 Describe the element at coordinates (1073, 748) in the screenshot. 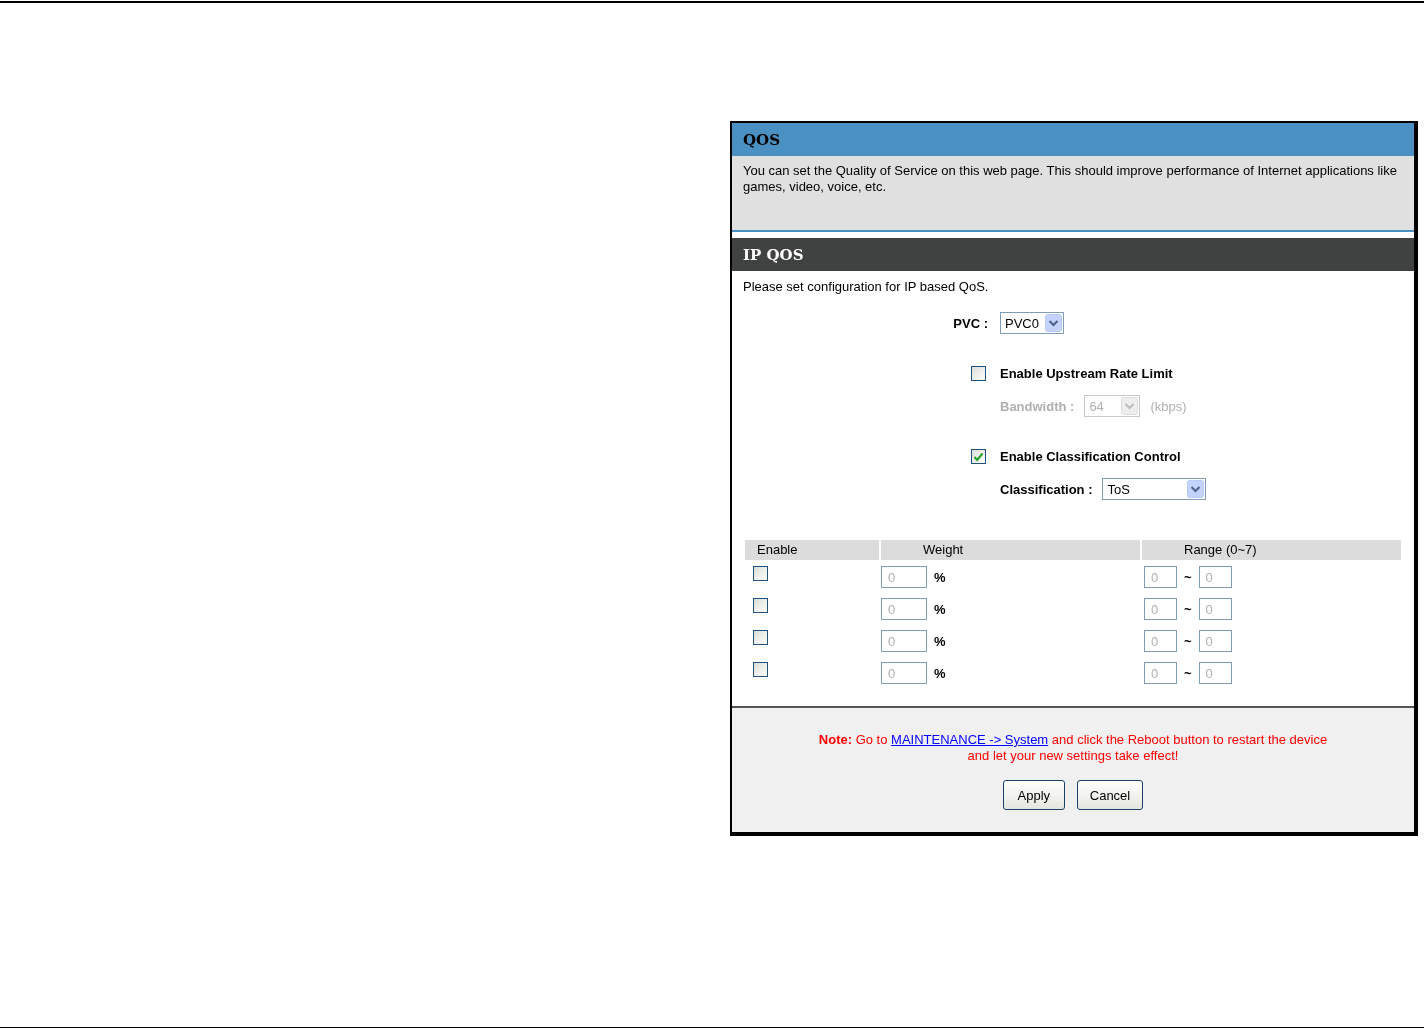

I see `note-text: Note: Go to MAINTENANCE -> System and click the Reboot button to restart the device and let your new settings take effect!` at that location.